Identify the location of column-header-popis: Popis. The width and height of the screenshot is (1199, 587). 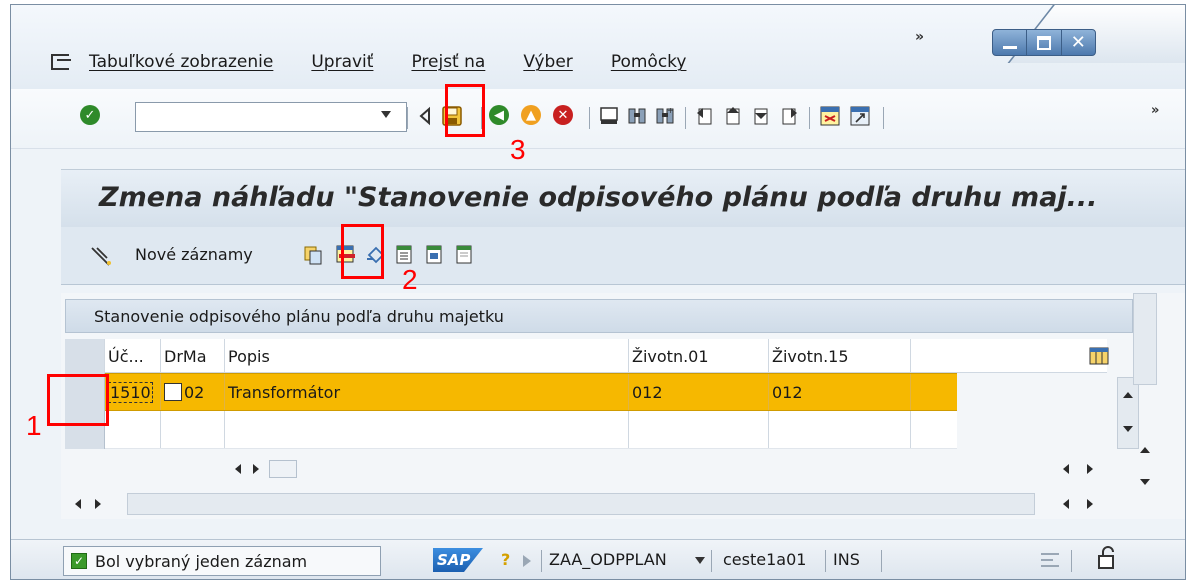
(427, 356).